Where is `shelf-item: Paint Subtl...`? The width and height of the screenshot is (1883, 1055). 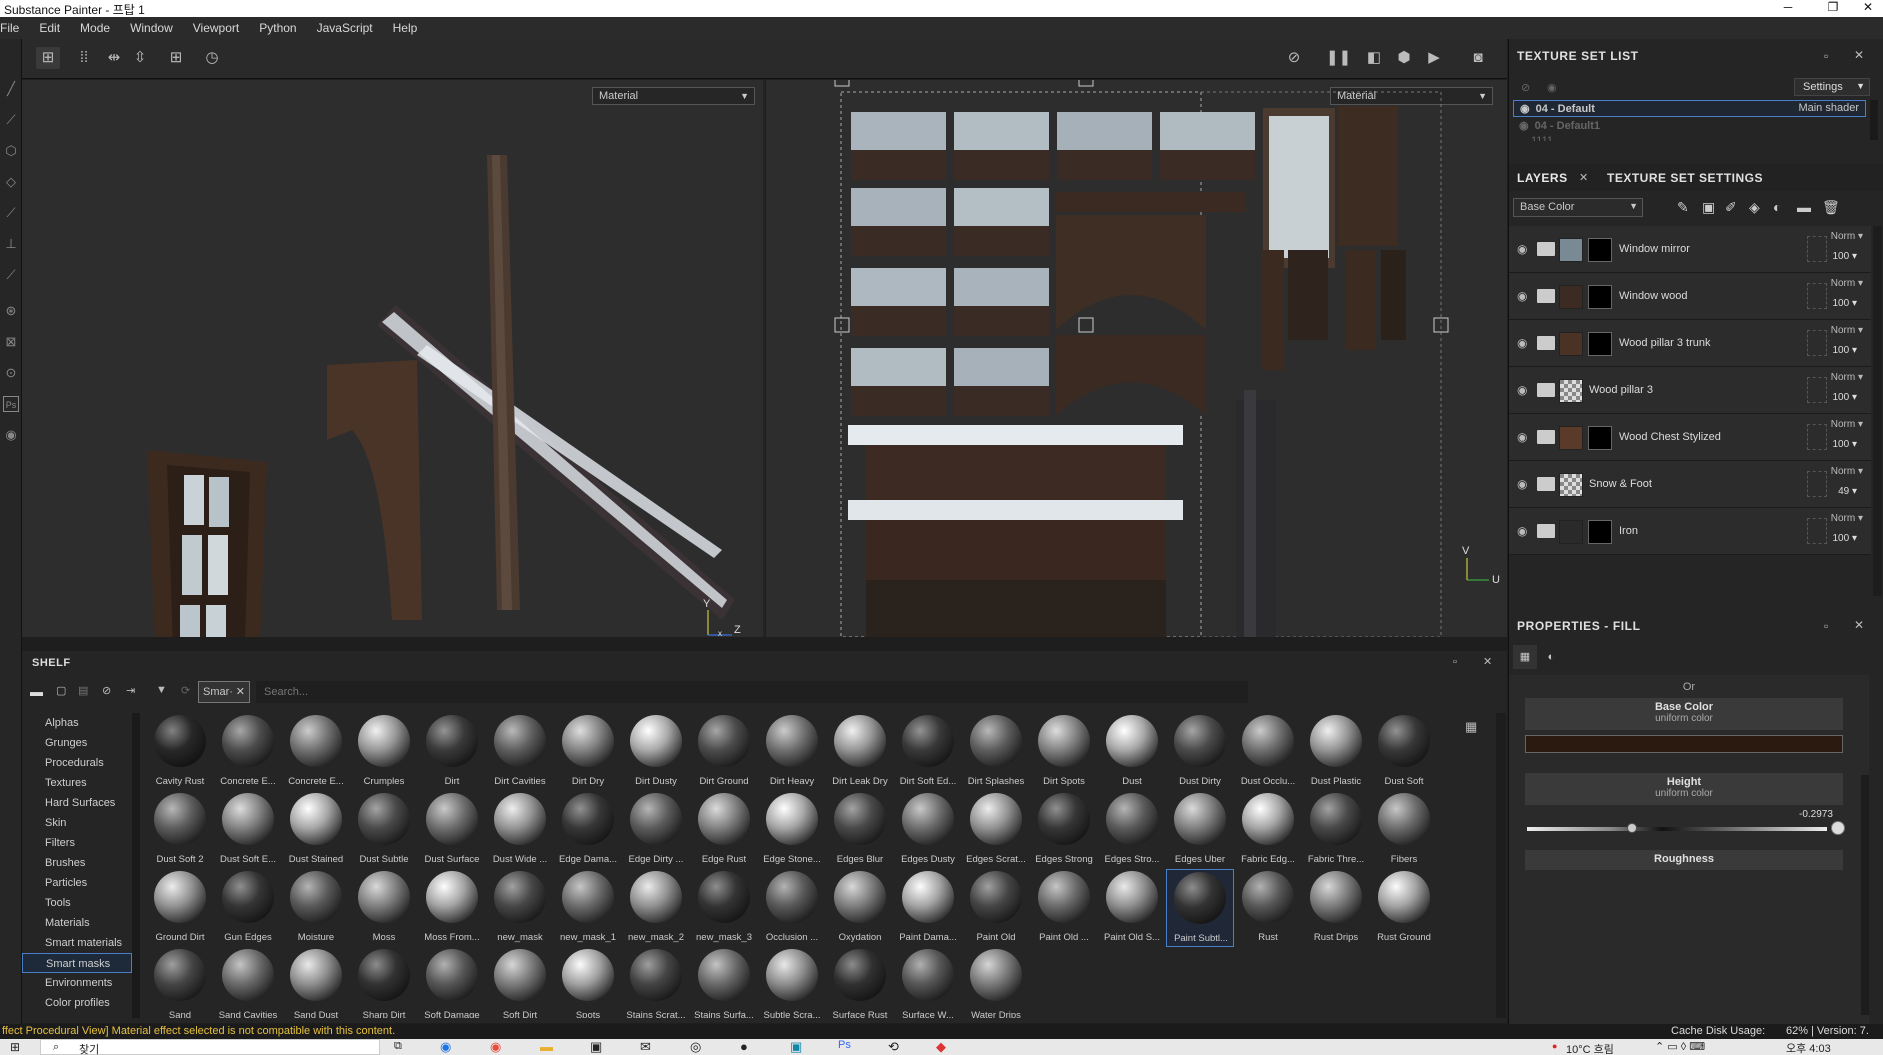
shelf-item: Paint Subtl... is located at coordinates (1200, 908).